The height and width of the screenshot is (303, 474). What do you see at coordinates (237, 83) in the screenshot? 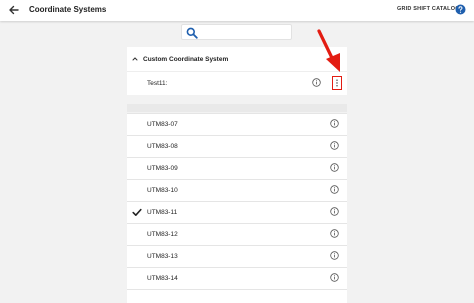
I see `custom-entry-row: Test11:` at bounding box center [237, 83].